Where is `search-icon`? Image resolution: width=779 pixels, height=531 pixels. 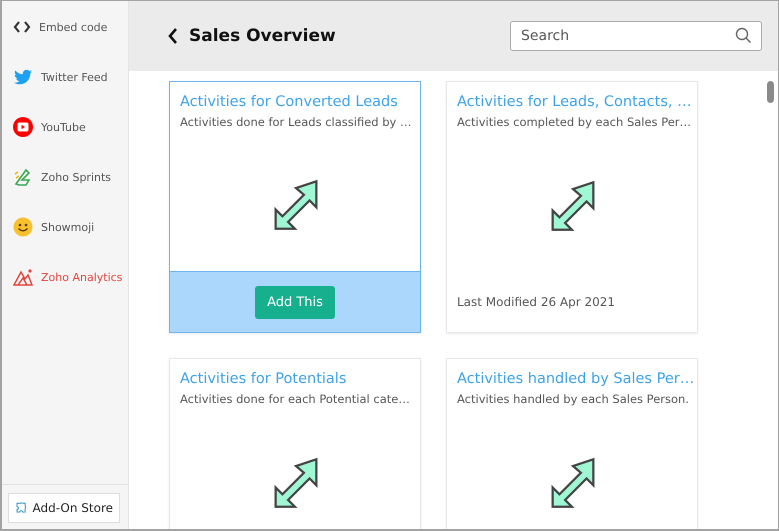 search-icon is located at coordinates (743, 35).